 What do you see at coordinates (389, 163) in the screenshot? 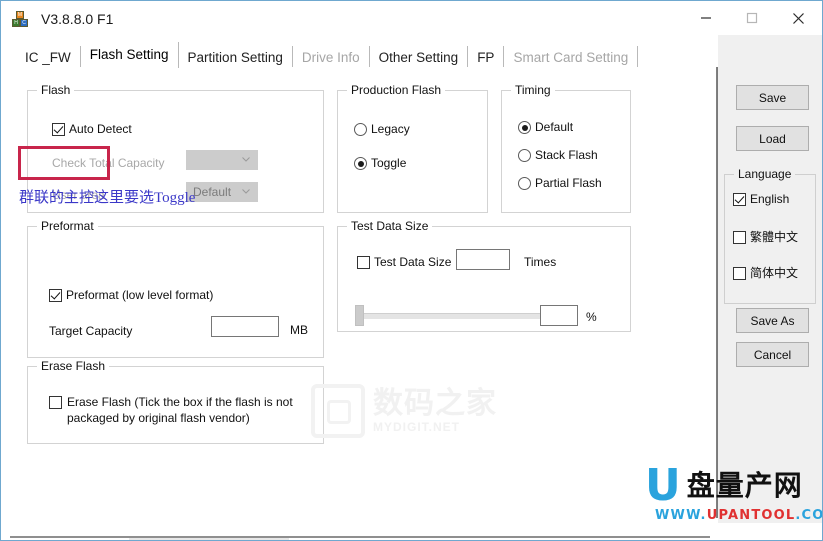
I see `toggle-label: Toggle` at bounding box center [389, 163].